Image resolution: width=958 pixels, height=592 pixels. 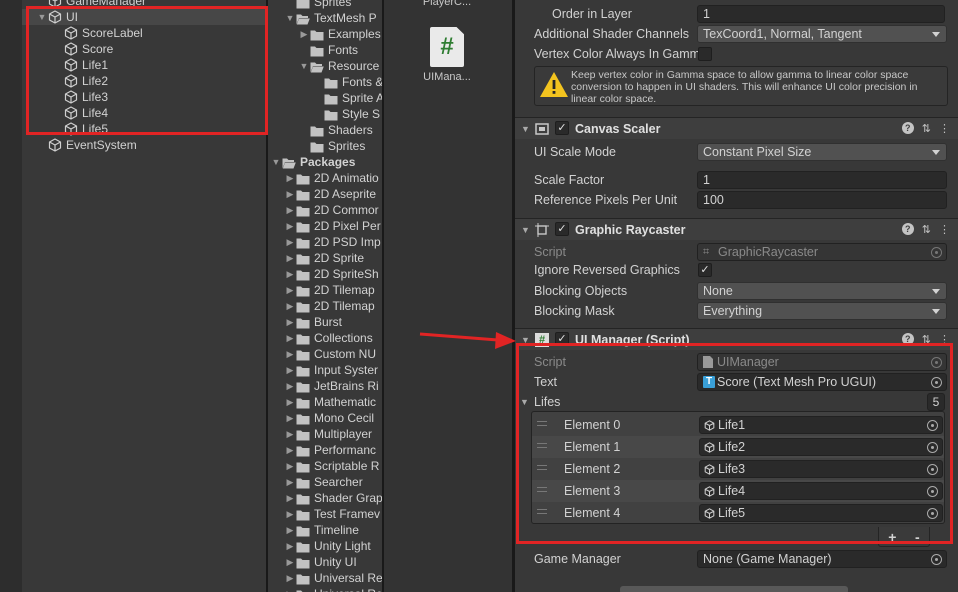 I want to click on project-folder-item: ▶ Input Syster, so click(x=331, y=370).